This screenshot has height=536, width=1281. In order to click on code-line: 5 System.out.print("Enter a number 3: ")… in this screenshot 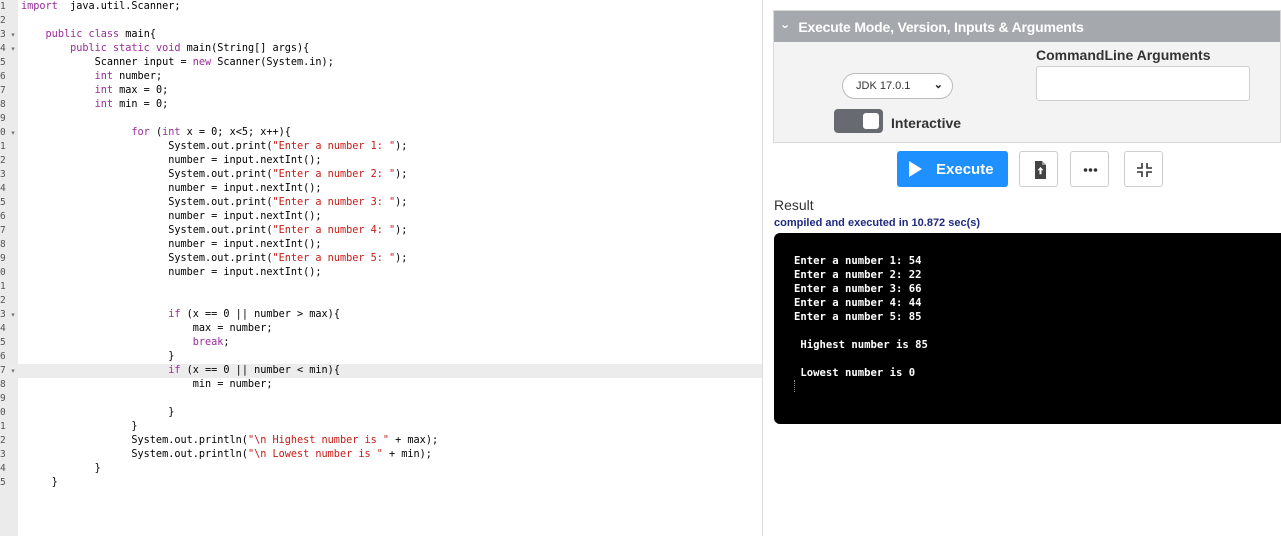, I will do `click(381, 203)`.